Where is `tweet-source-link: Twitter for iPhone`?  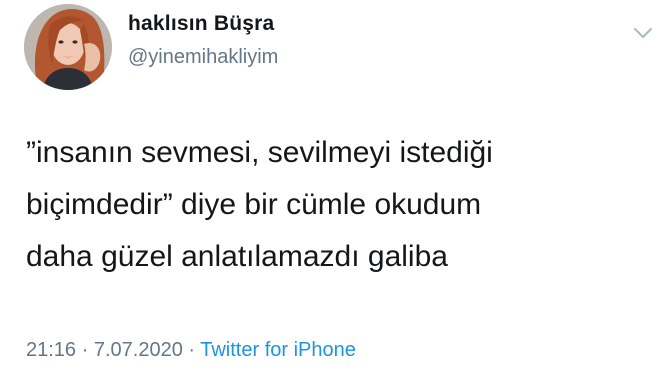 tweet-source-link: Twitter for iPhone is located at coordinates (278, 350).